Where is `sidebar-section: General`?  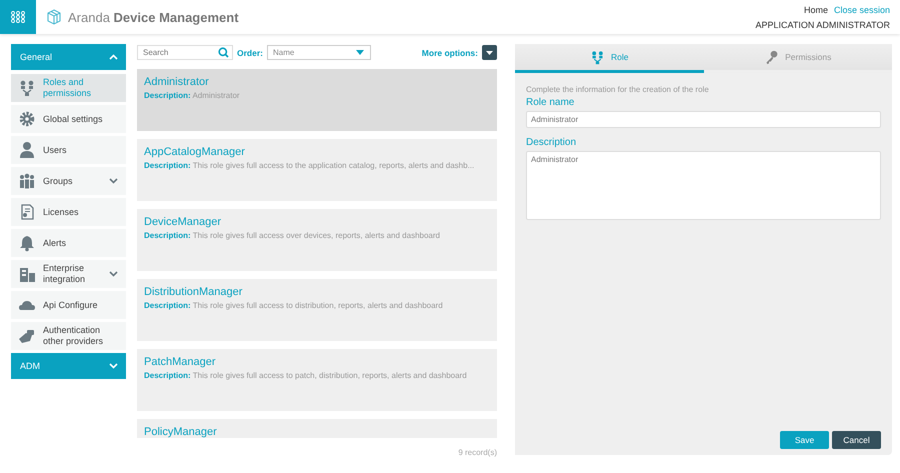
sidebar-section: General is located at coordinates (68, 57).